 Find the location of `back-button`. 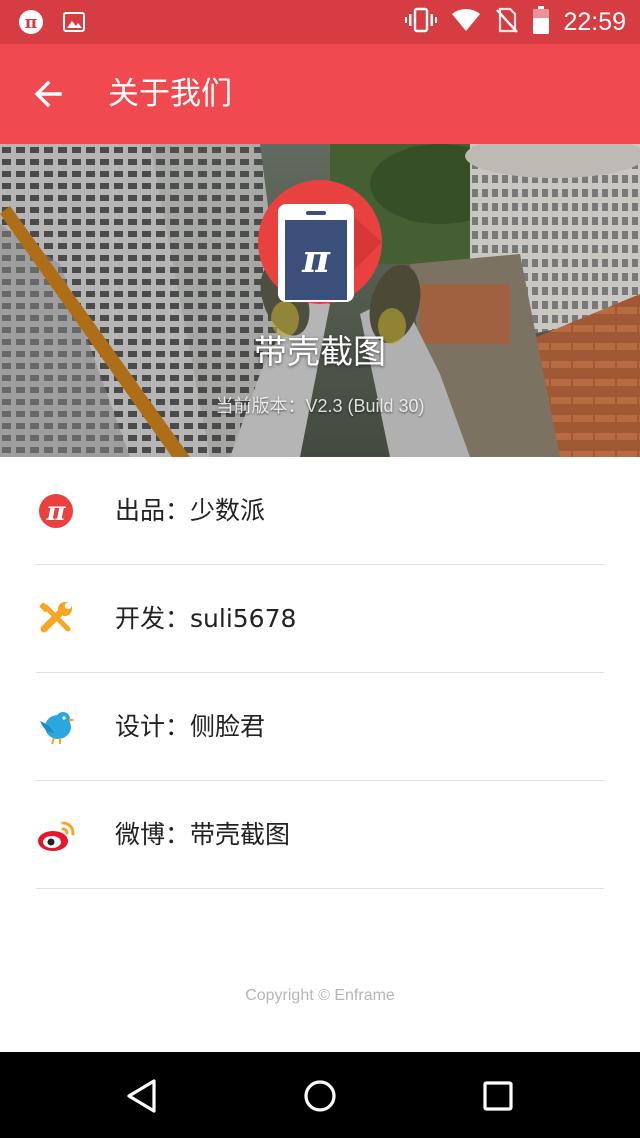

back-button is located at coordinates (50, 94).